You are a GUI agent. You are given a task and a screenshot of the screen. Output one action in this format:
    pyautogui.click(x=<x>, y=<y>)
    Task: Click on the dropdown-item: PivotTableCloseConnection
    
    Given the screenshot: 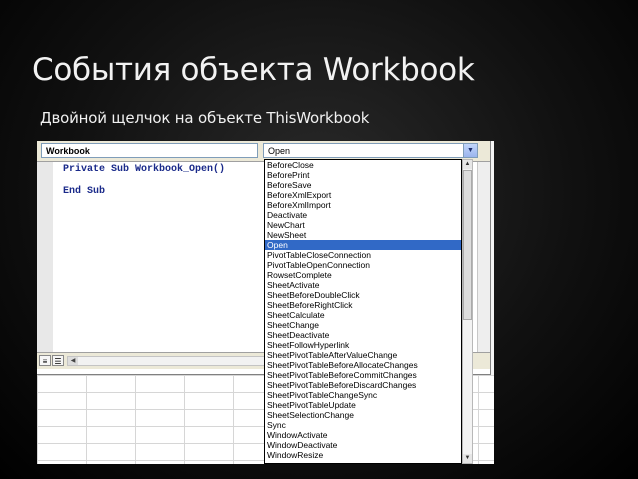 What is the action you would take?
    pyautogui.click(x=363, y=255)
    